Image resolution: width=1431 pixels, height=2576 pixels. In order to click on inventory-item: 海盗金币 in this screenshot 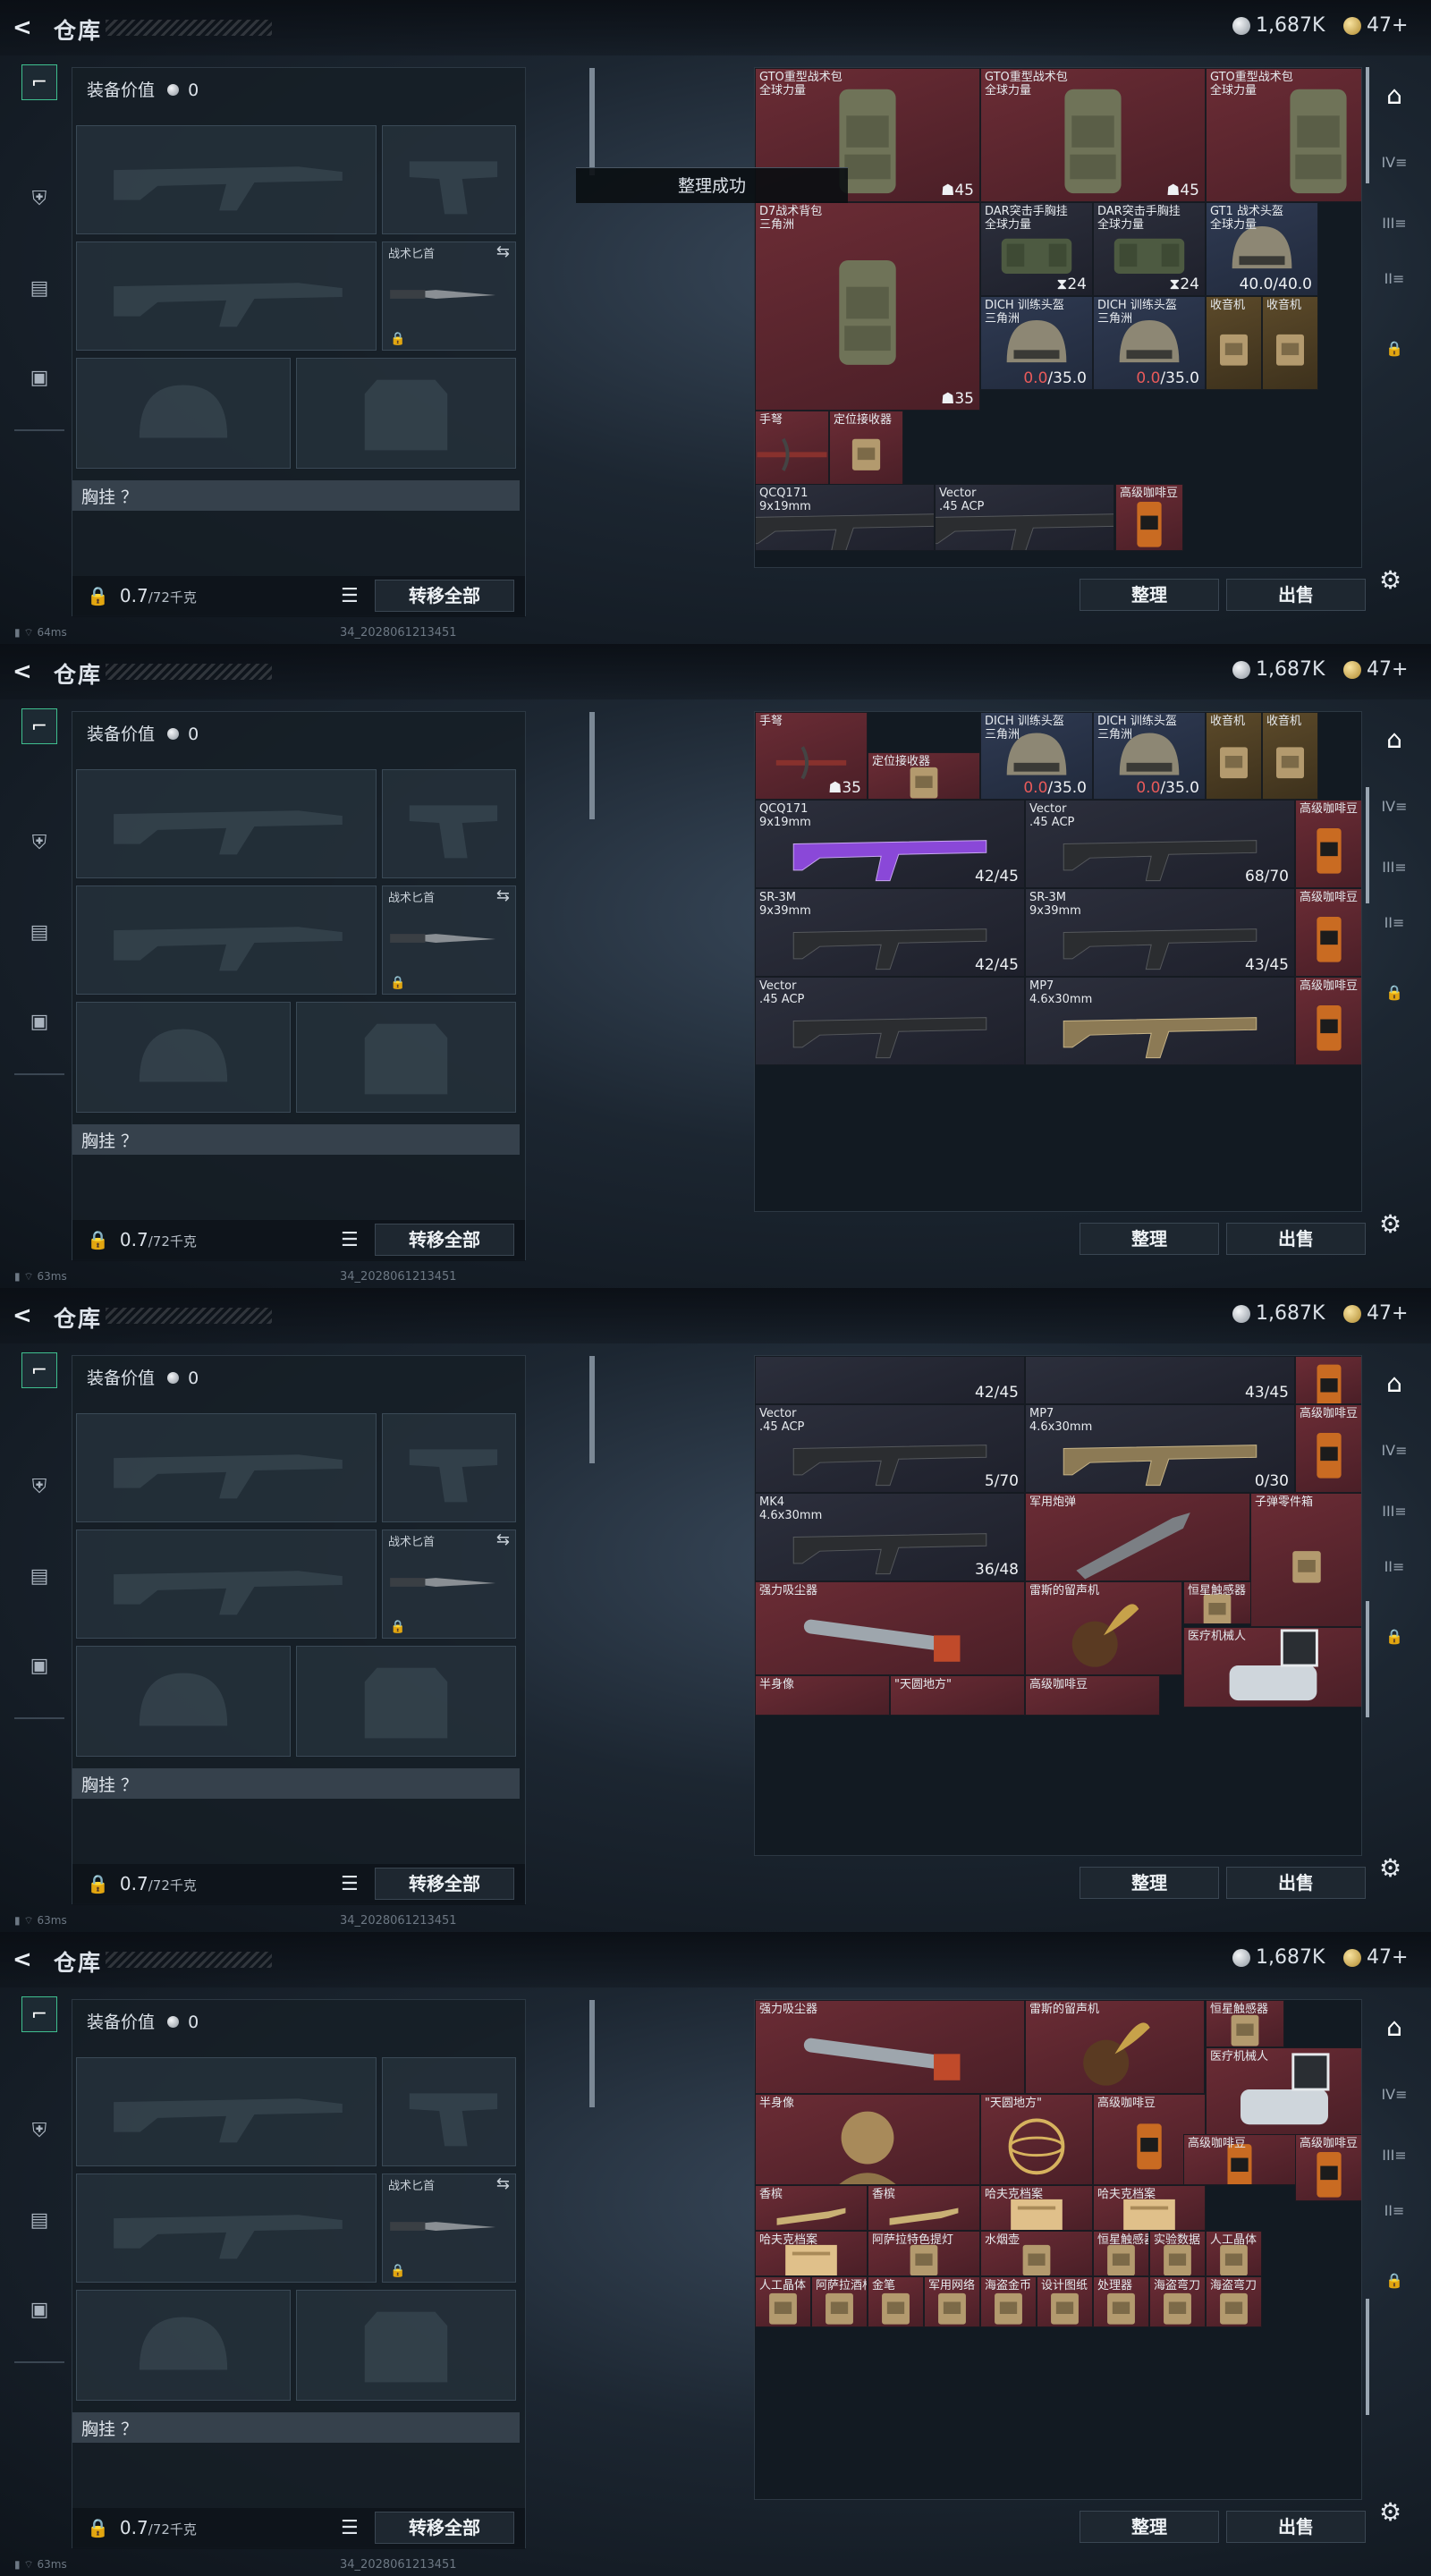, I will do `click(1009, 2301)`.